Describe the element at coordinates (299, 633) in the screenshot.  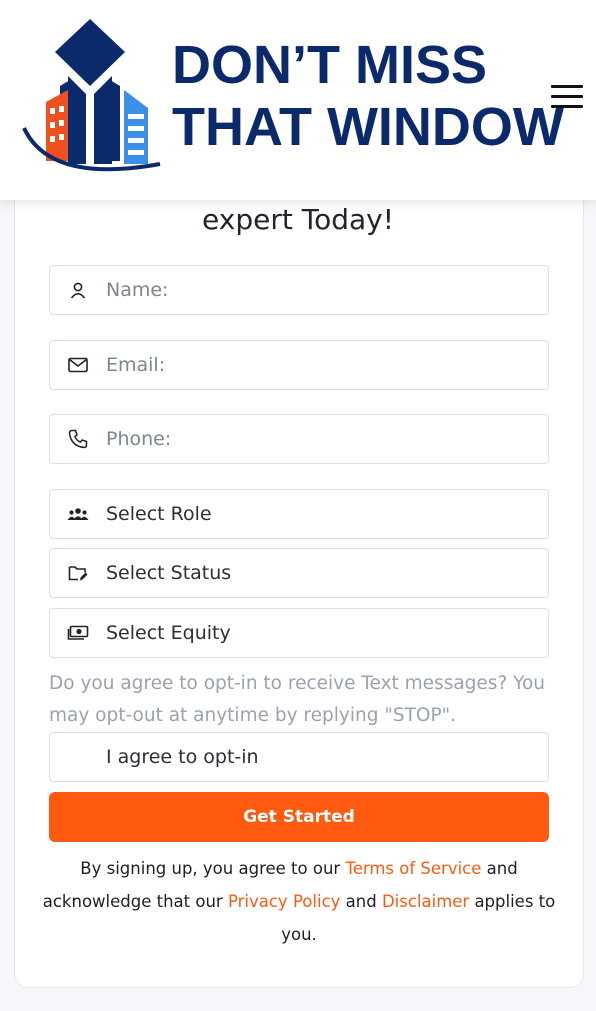
I see `equity-select: Select Equity` at that location.